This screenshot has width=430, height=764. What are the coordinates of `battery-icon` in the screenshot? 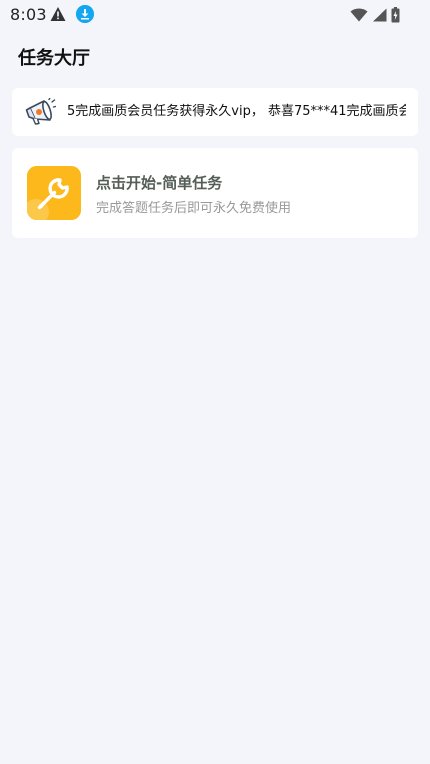 It's located at (395, 15).